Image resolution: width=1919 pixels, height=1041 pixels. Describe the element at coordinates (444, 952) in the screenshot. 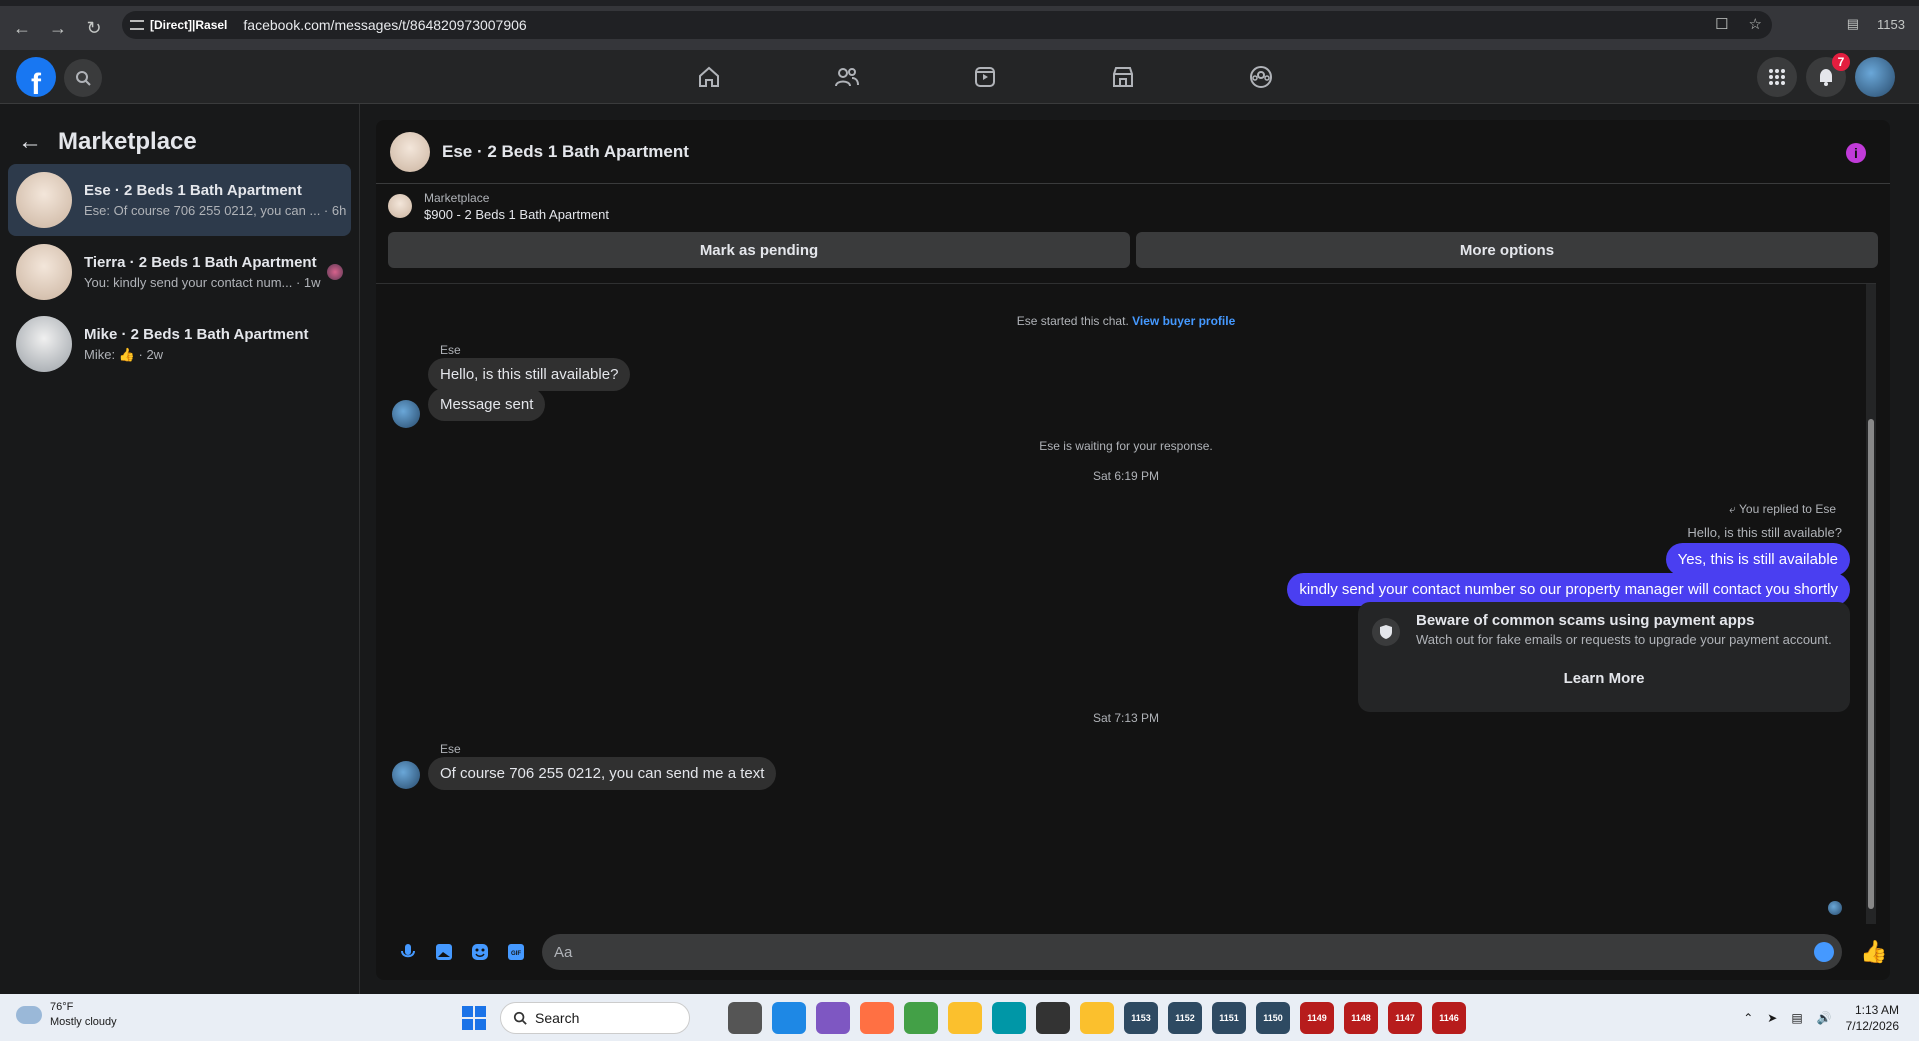

I see `photo-icon` at that location.